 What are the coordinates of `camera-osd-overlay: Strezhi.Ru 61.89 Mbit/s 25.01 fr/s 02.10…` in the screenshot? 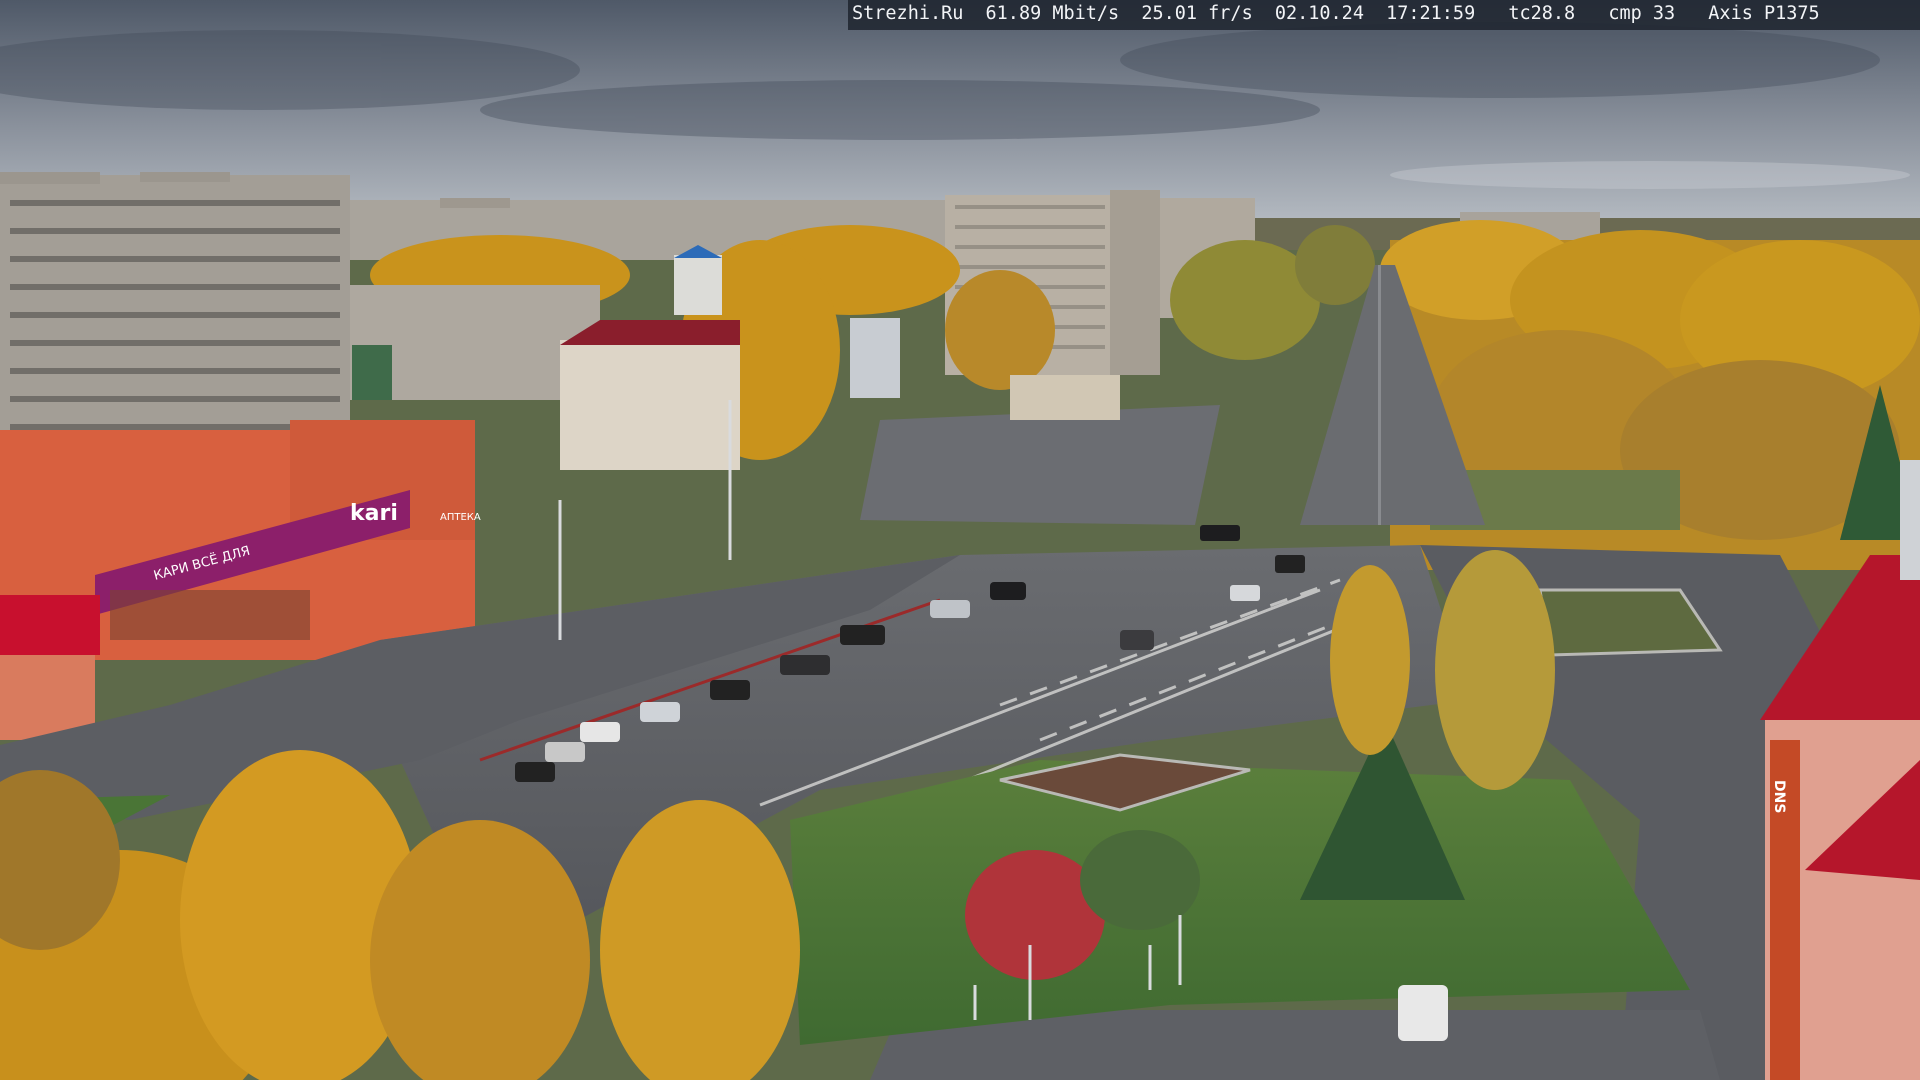 It's located at (1384, 15).